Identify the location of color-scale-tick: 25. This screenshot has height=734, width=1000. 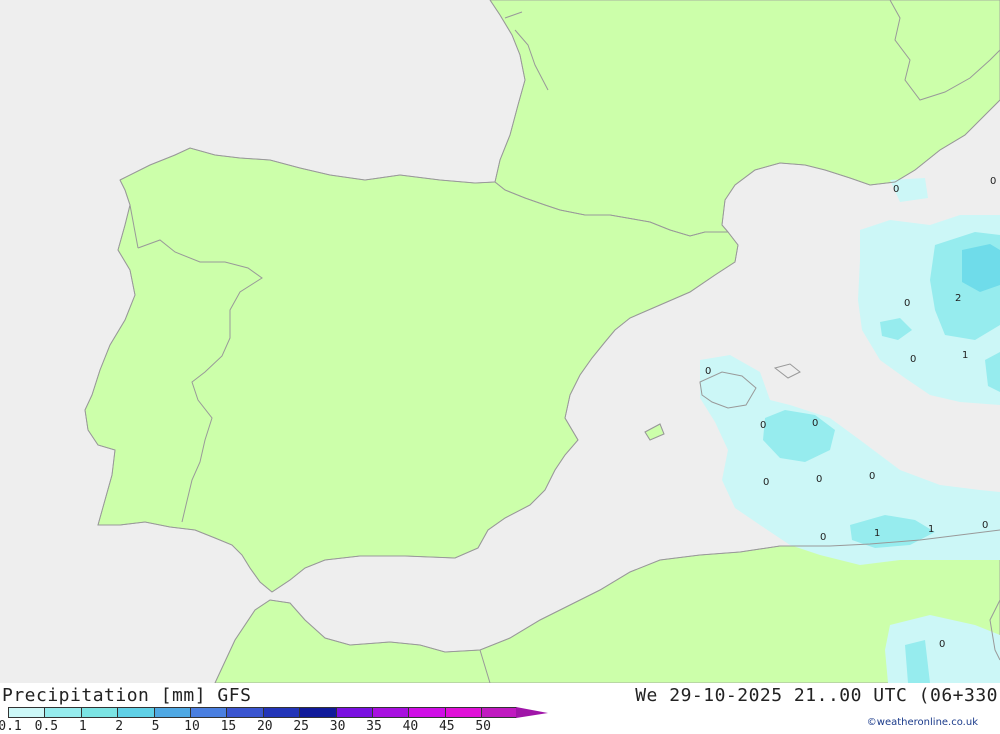
(301, 726).